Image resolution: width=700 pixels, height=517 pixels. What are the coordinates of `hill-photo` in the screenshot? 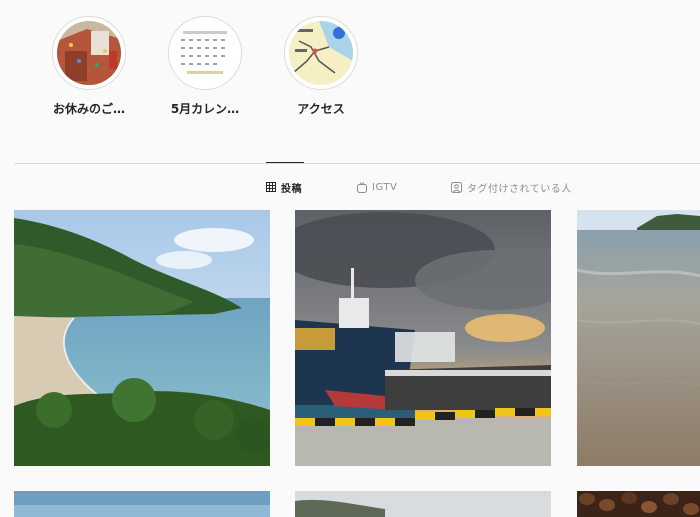 It's located at (423, 504).